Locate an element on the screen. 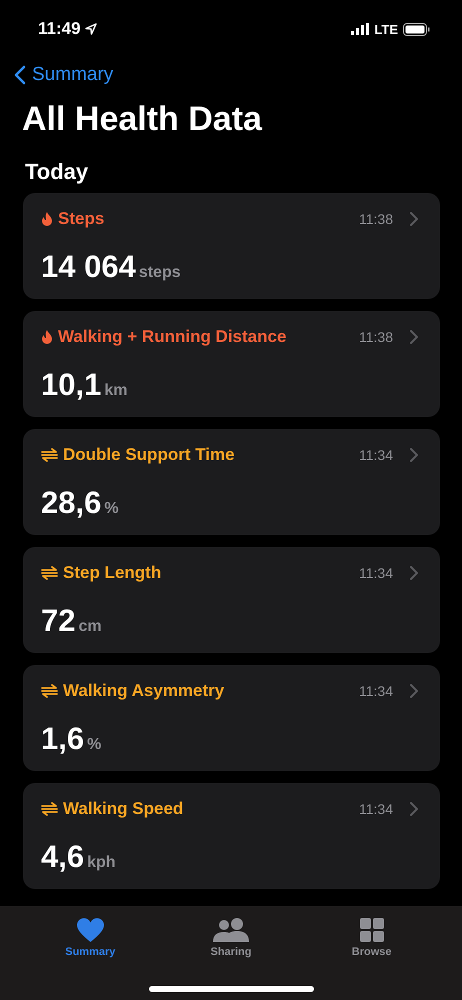 This screenshot has height=1000, width=462. metric-name: Double Support Time is located at coordinates (149, 455).